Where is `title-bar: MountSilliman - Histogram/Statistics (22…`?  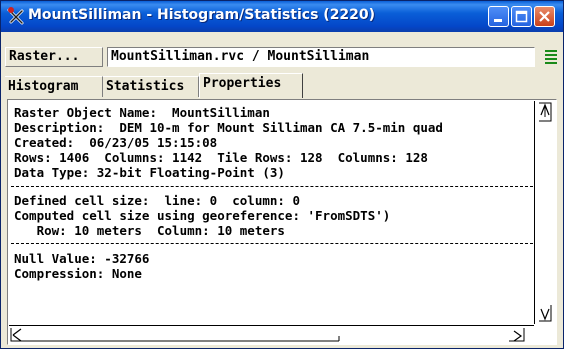
title-bar: MountSilliman - Histogram/Statistics (22… is located at coordinates (282, 16).